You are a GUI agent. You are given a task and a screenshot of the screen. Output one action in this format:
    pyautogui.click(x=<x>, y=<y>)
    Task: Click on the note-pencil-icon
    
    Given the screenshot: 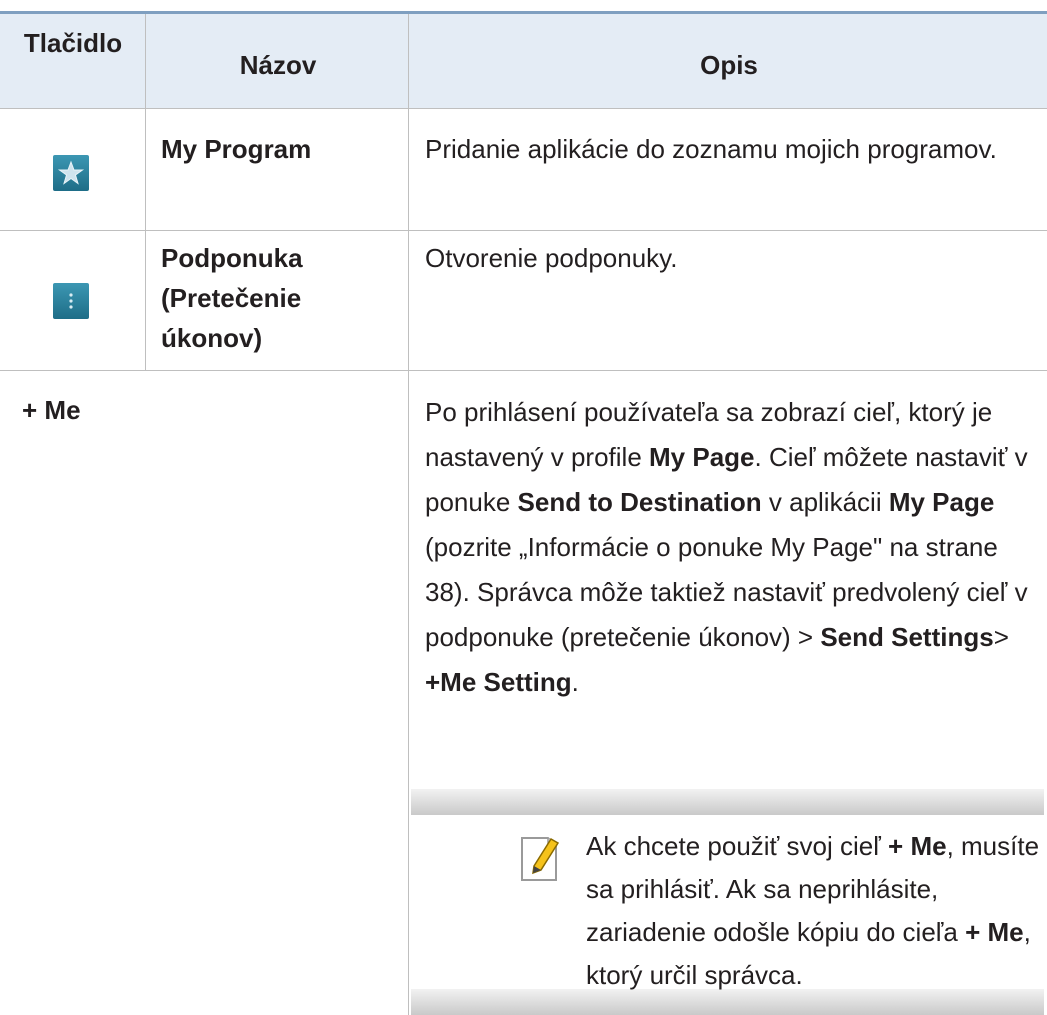 What is the action you would take?
    pyautogui.click(x=541, y=859)
    